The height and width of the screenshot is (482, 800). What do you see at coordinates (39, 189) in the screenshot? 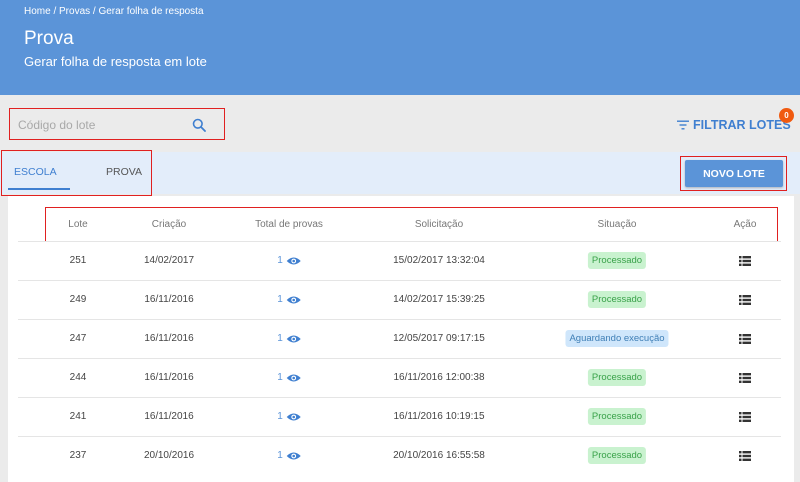
I see `active-tab-indicator` at bounding box center [39, 189].